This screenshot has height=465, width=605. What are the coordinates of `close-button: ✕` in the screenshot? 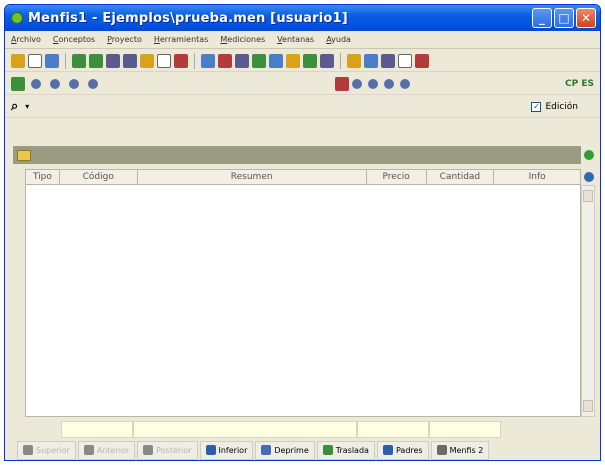 It's located at (586, 18).